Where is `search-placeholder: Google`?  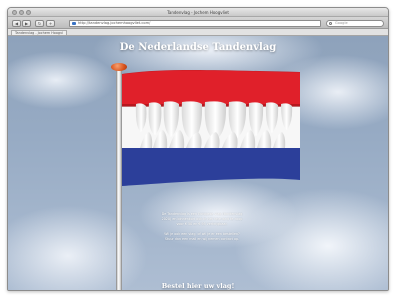
search-placeholder: Google is located at coordinates (341, 23).